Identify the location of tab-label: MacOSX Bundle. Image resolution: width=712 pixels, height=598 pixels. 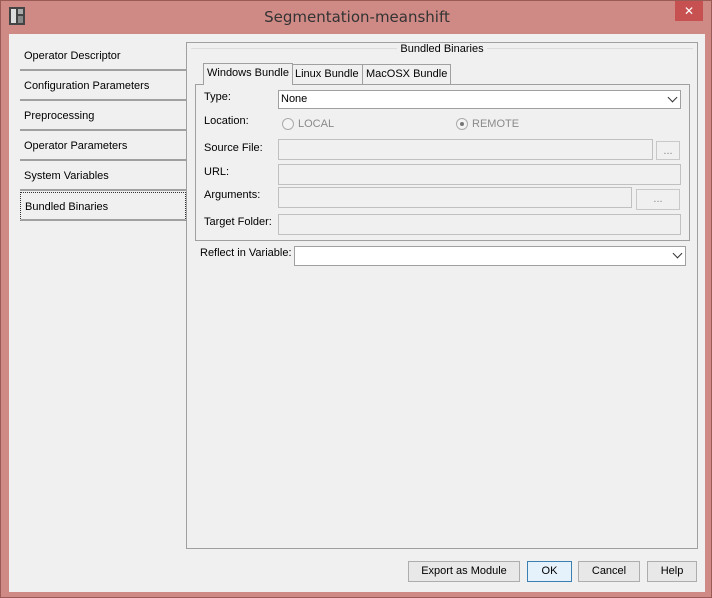
(407, 74).